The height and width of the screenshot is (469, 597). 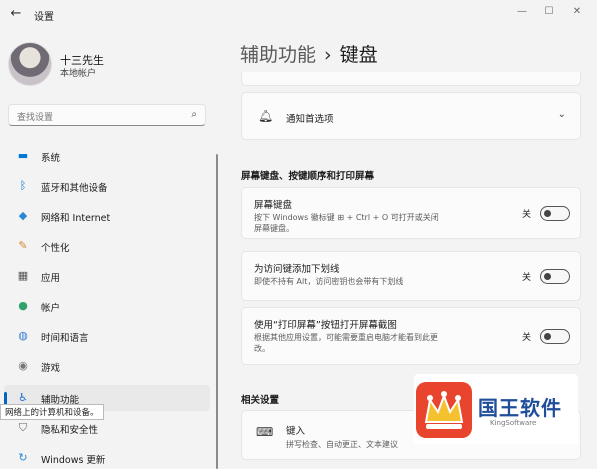 What do you see at coordinates (23, 427) in the screenshot?
I see `shield-icon: ⛉` at bounding box center [23, 427].